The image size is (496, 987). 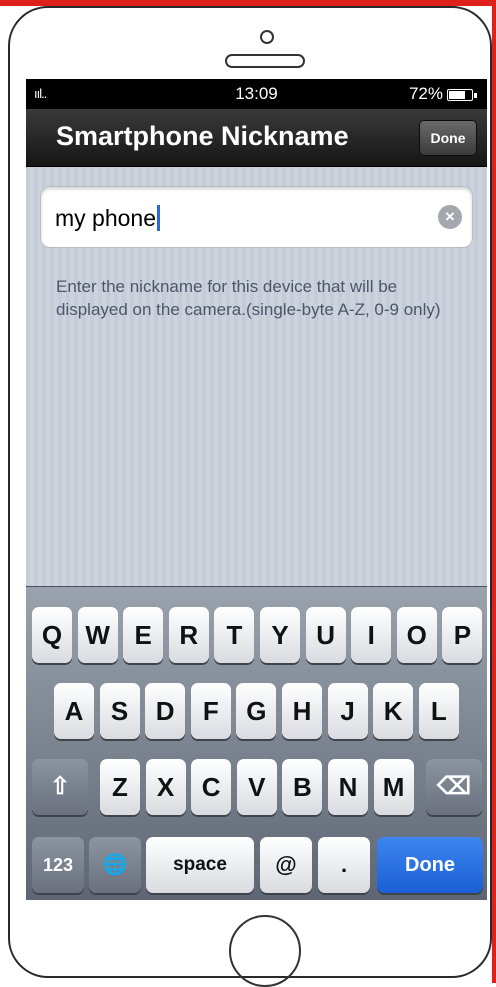 I want to click on key-g: G, so click(x=256, y=711).